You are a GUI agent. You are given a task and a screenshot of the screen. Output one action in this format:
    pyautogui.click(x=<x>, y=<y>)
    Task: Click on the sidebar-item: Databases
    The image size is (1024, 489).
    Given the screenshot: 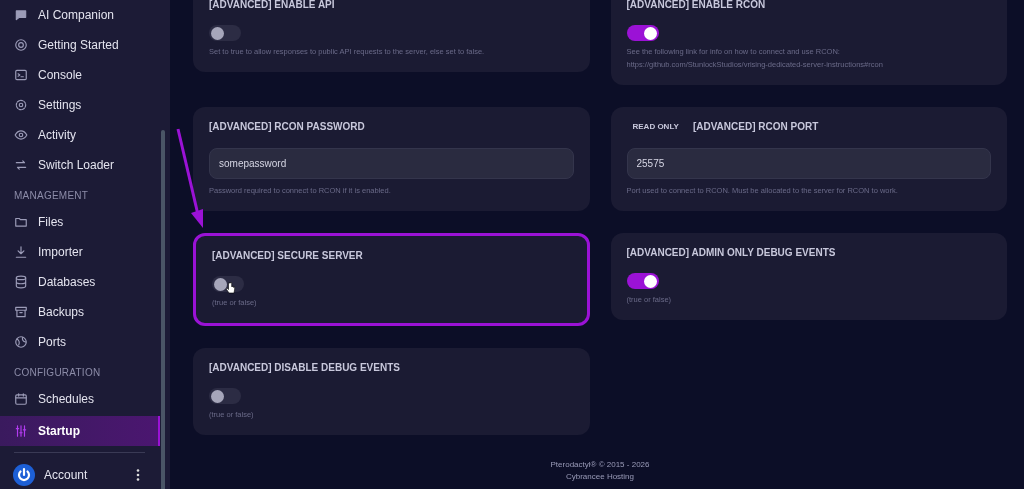 What is the action you would take?
    pyautogui.click(x=80, y=282)
    